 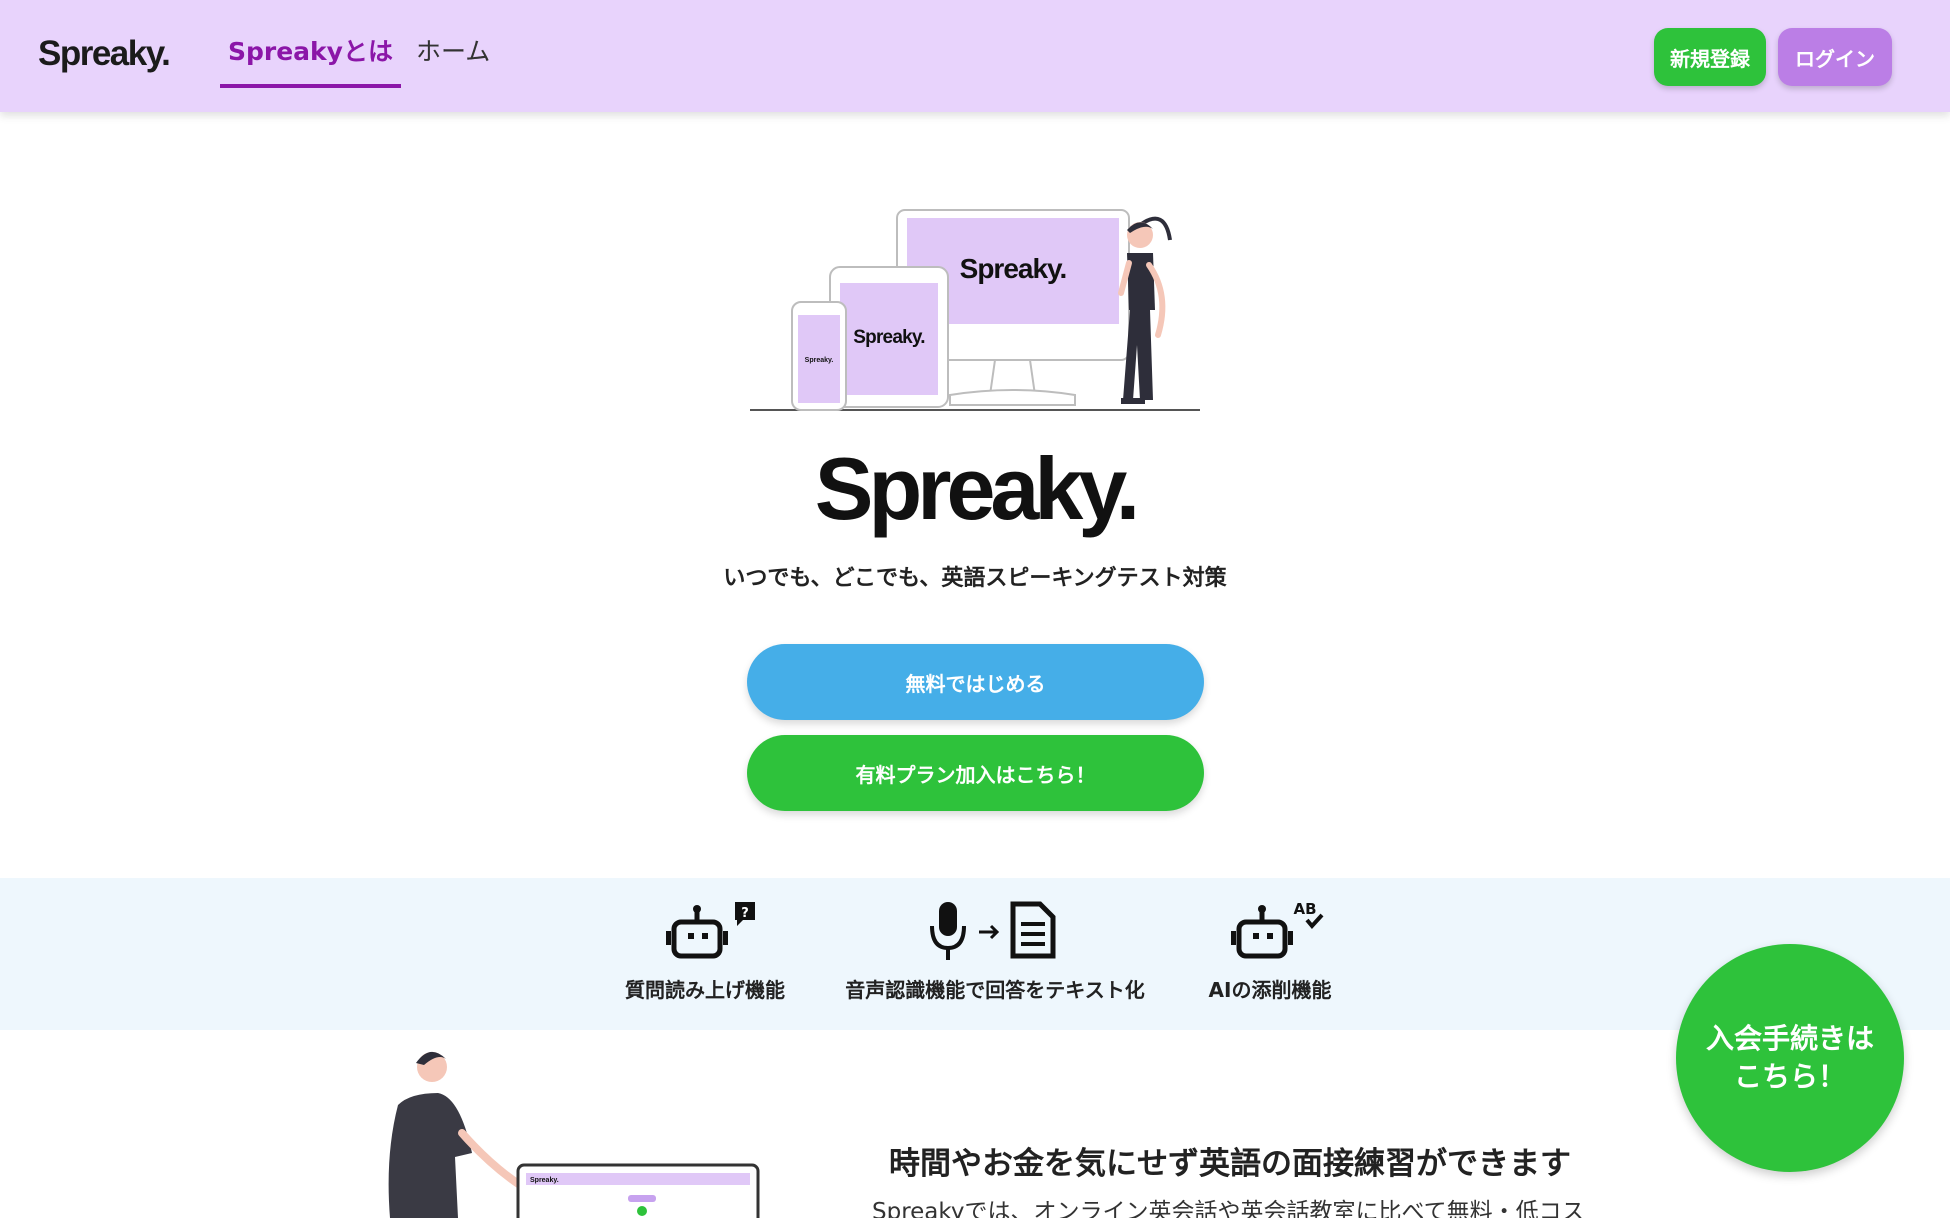 What do you see at coordinates (1789, 1038) in the screenshot?
I see `join-label-line1: 入会手続きは` at bounding box center [1789, 1038].